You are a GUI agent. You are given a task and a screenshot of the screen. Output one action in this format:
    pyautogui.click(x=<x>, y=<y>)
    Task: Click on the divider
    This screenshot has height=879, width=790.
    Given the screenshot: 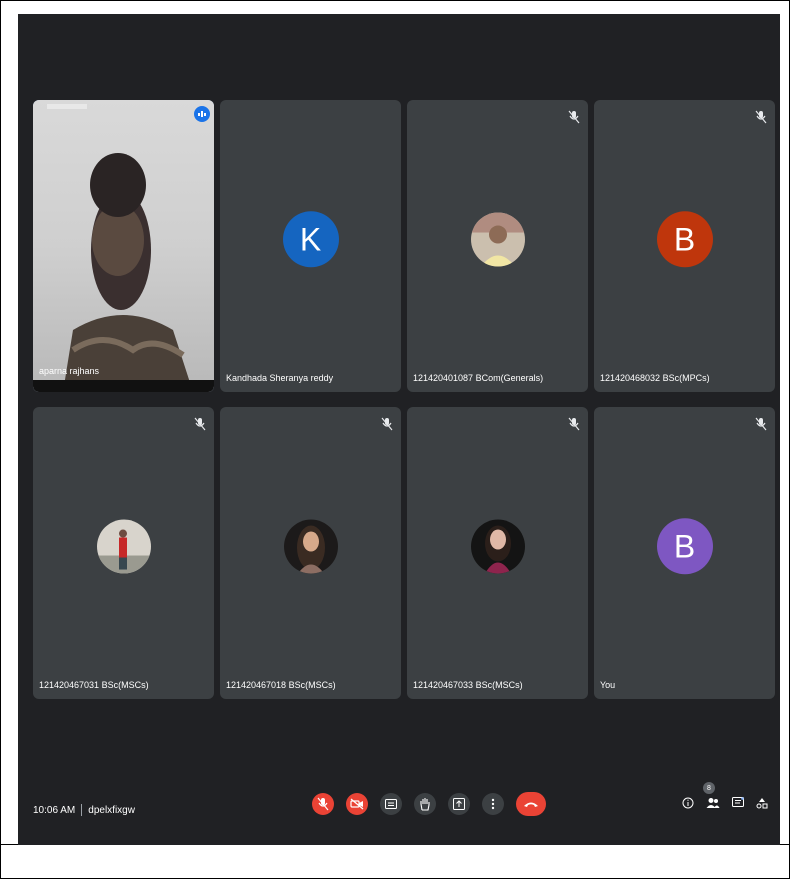 What is the action you would take?
    pyautogui.click(x=82, y=810)
    